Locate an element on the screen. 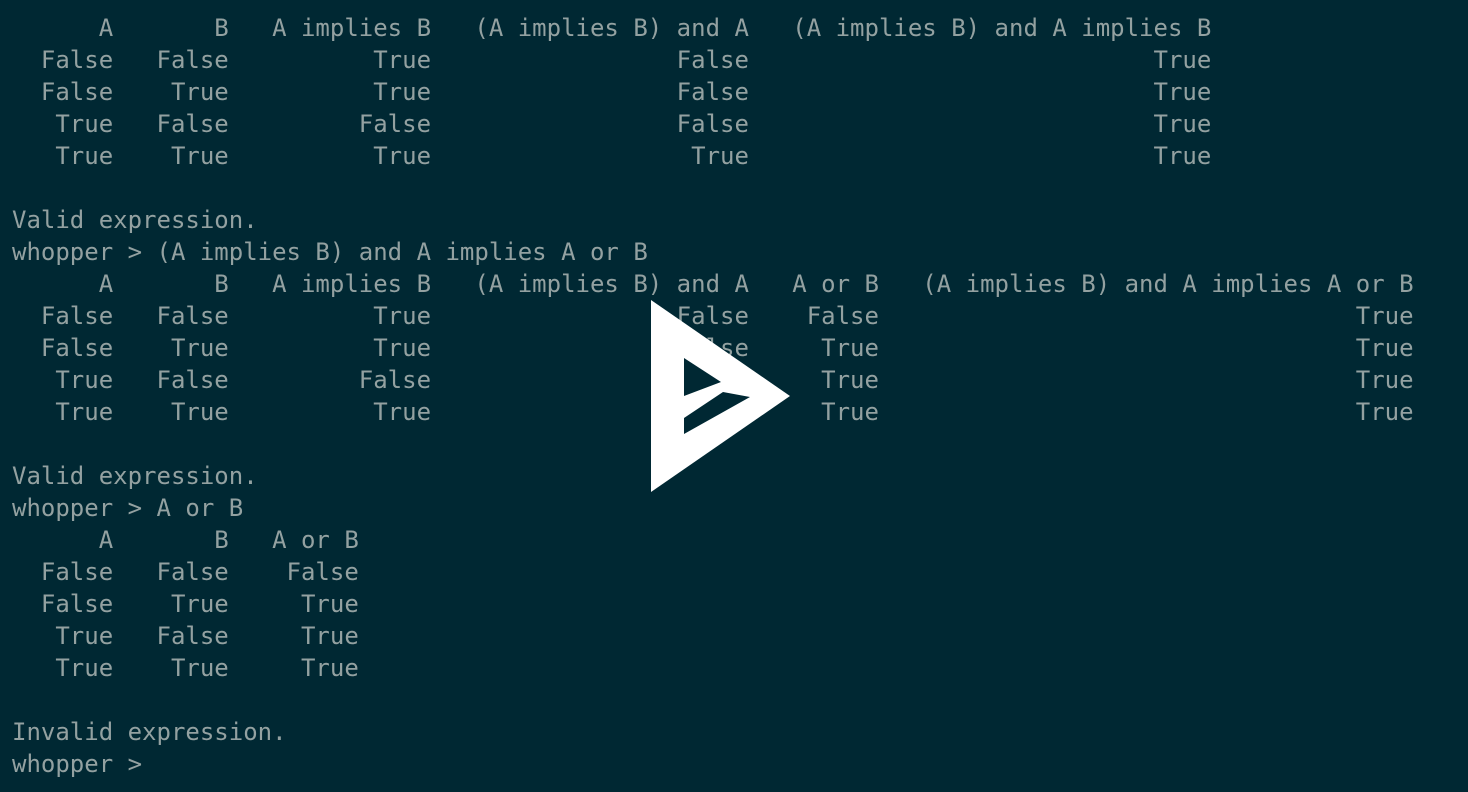 This screenshot has width=1468, height=792. terminal-line: True True True True True is located at coordinates (612, 156).